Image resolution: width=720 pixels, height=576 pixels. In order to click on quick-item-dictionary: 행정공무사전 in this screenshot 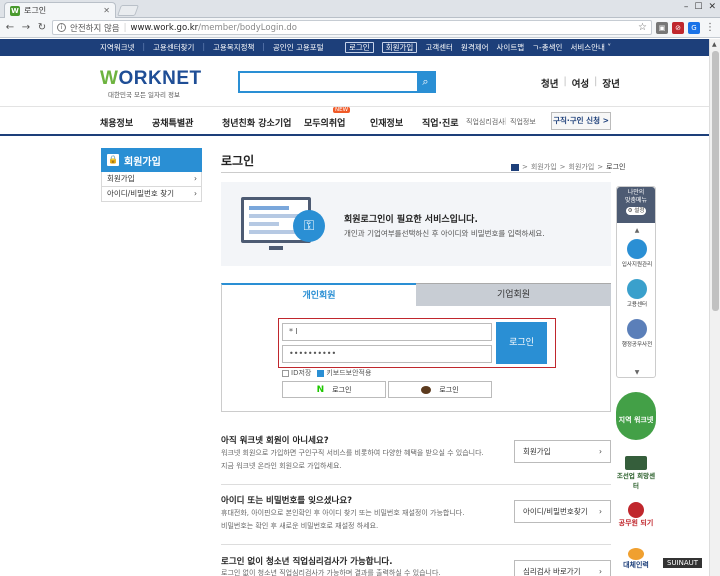, I will do `click(637, 333)`.